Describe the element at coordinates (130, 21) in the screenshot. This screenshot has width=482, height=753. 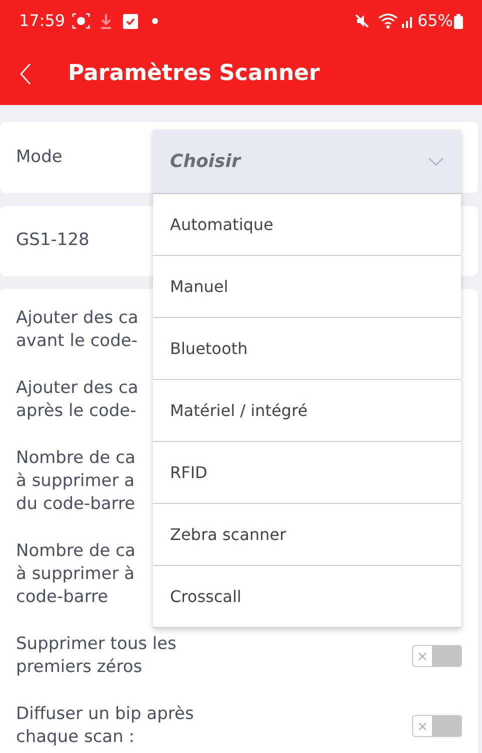
I see `checkbox-icon` at that location.